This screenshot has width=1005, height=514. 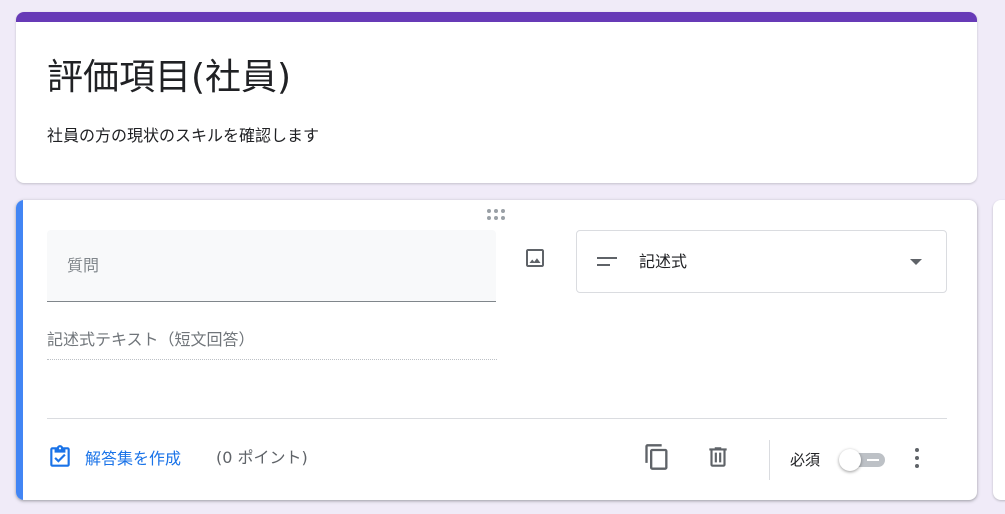 What do you see at coordinates (19, 350) in the screenshot?
I see `active-card-indicator` at bounding box center [19, 350].